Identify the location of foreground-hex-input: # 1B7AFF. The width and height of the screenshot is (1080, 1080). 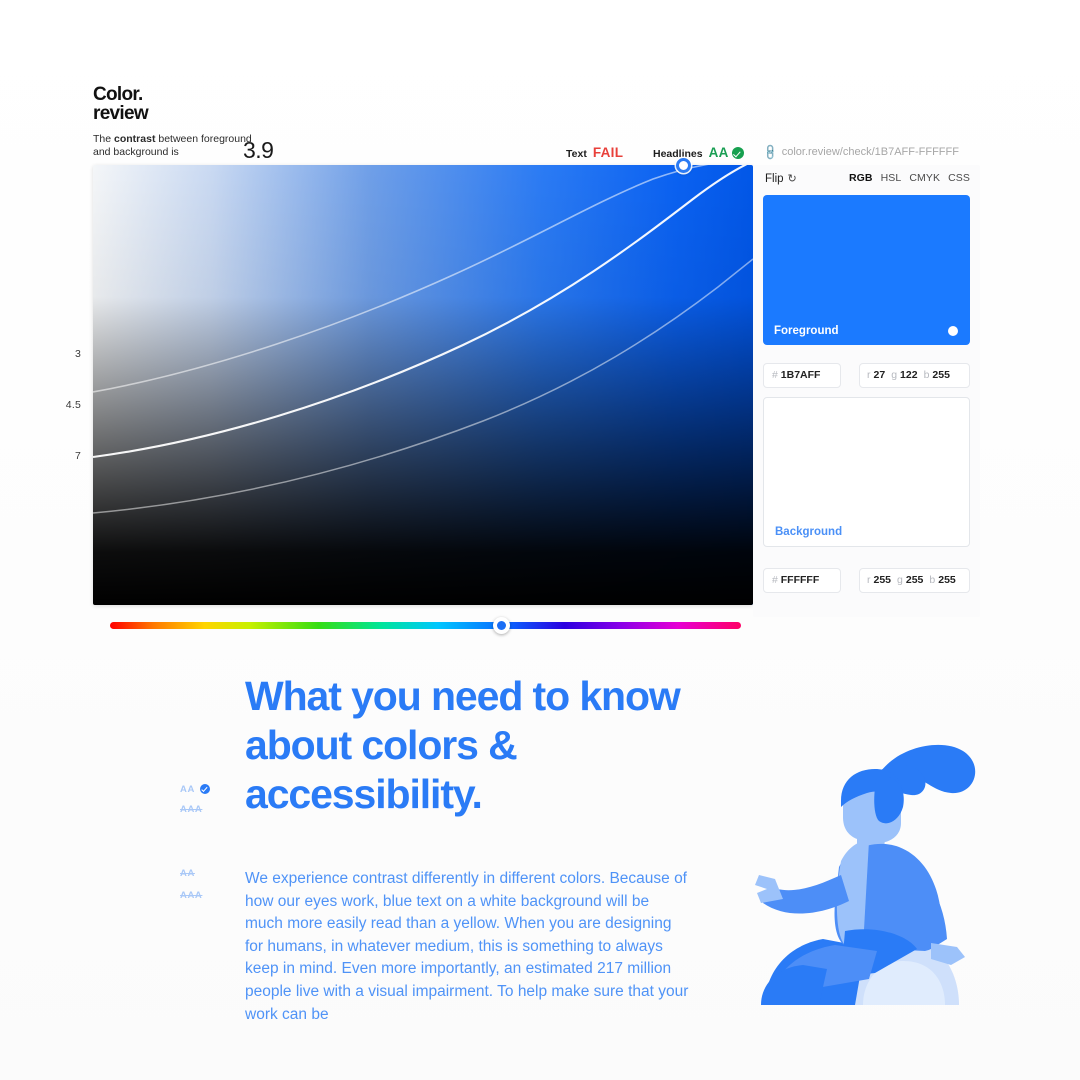
(802, 375).